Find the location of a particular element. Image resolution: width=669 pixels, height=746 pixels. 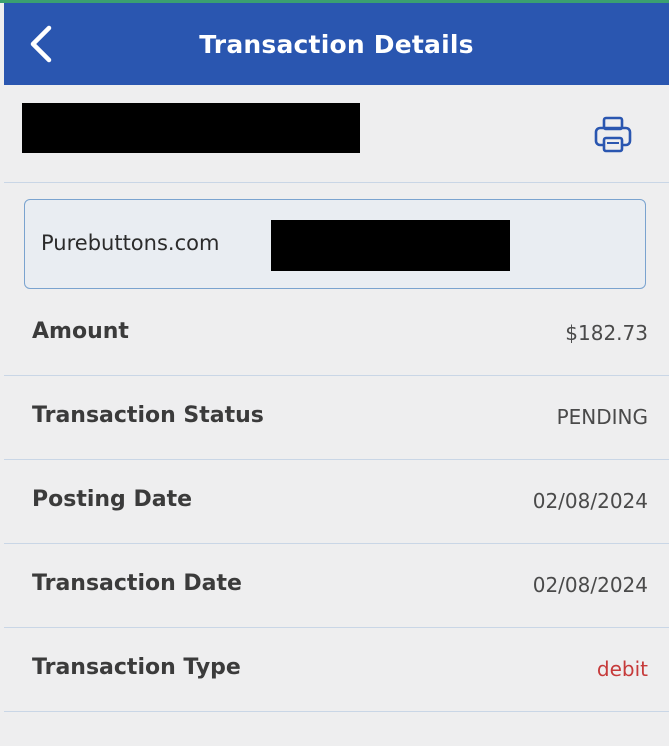

detail-row-amount: Amount $182.73 is located at coordinates (336, 334).